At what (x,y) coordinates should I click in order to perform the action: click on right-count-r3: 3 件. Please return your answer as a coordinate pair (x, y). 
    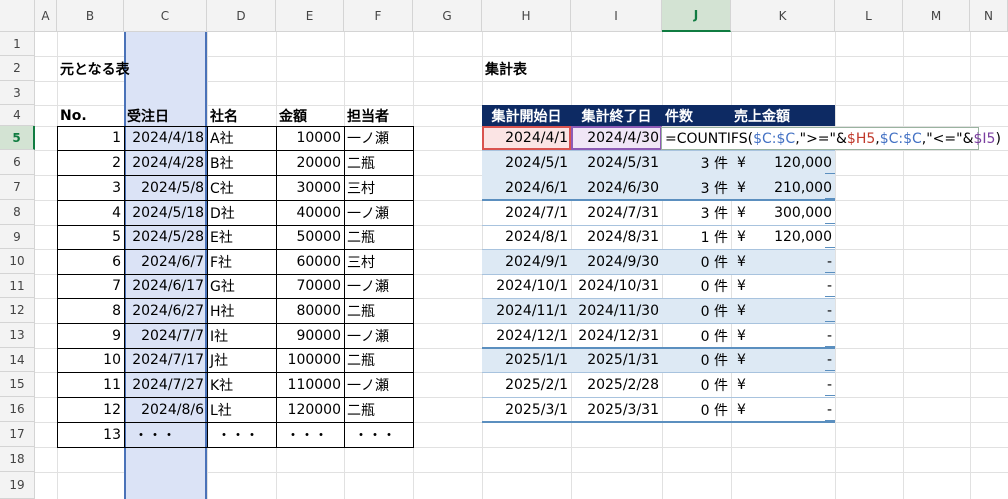
    Looking at the image, I should click on (696, 187).